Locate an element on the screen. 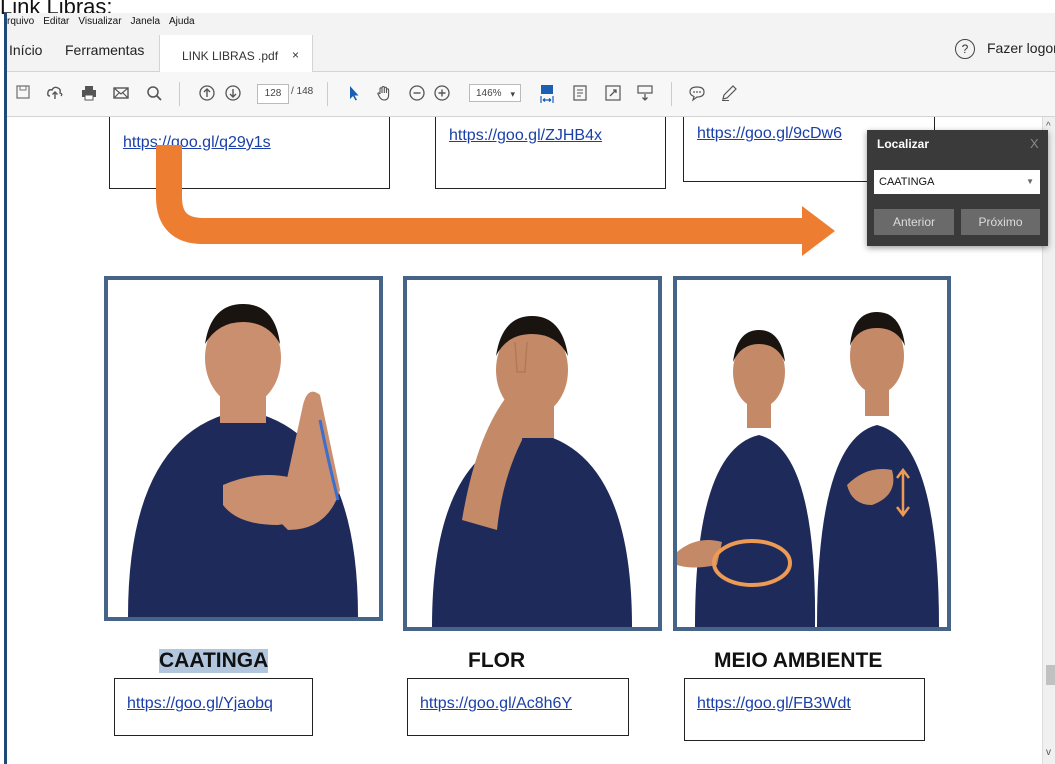 The width and height of the screenshot is (1055, 764). tab-document: LINK LIBRAS .pdf × is located at coordinates (236, 53).